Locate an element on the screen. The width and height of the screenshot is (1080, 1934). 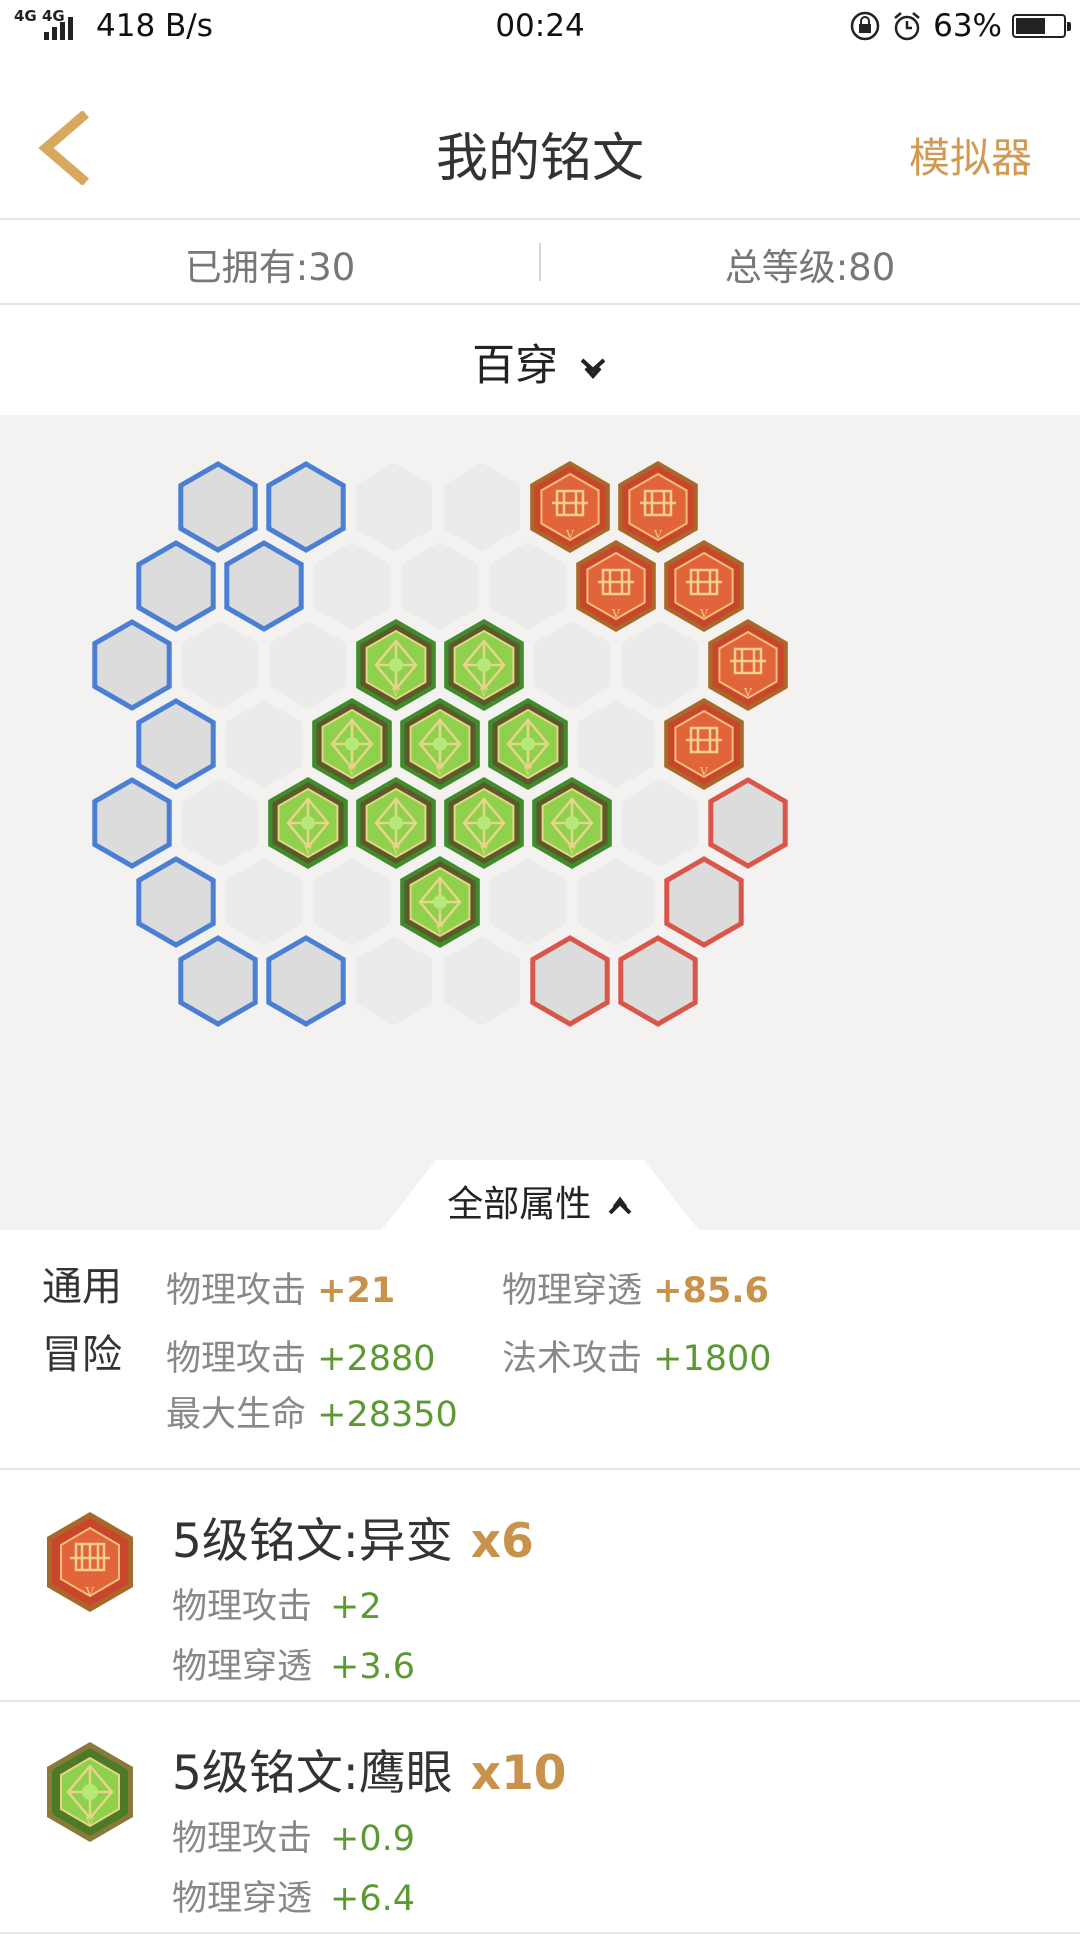
rune-title: 5级铭文:异变 x6 is located at coordinates (353, 1541).